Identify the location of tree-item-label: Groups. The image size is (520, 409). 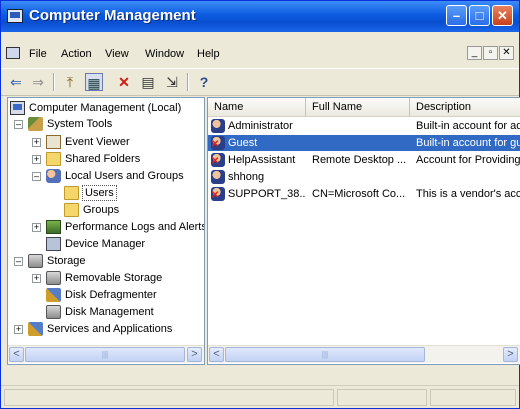
(101, 210).